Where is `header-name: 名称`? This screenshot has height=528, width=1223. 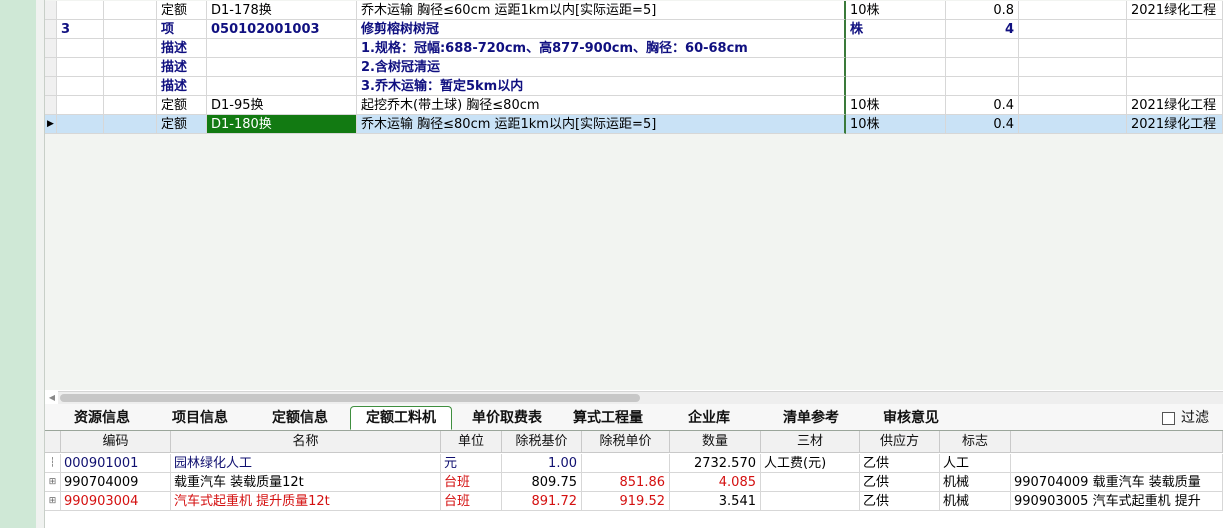
header-name: 名称 is located at coordinates (306, 442).